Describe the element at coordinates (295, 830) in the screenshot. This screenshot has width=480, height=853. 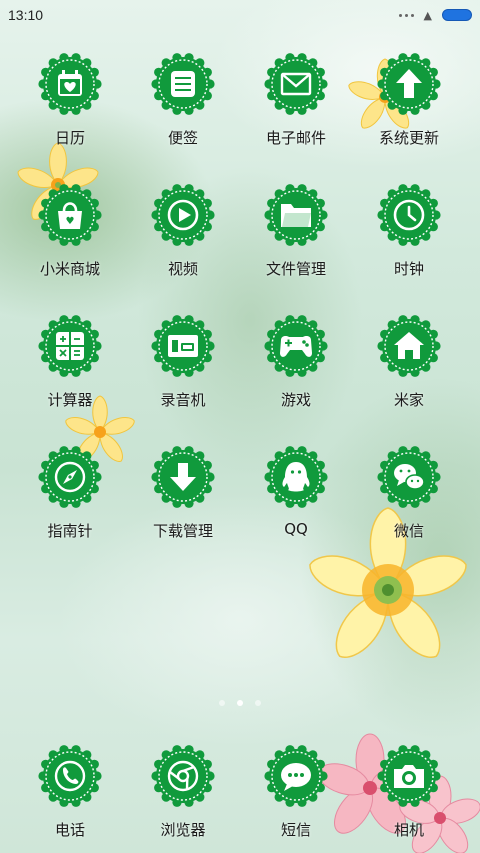
I see `app-label: 短信` at that location.